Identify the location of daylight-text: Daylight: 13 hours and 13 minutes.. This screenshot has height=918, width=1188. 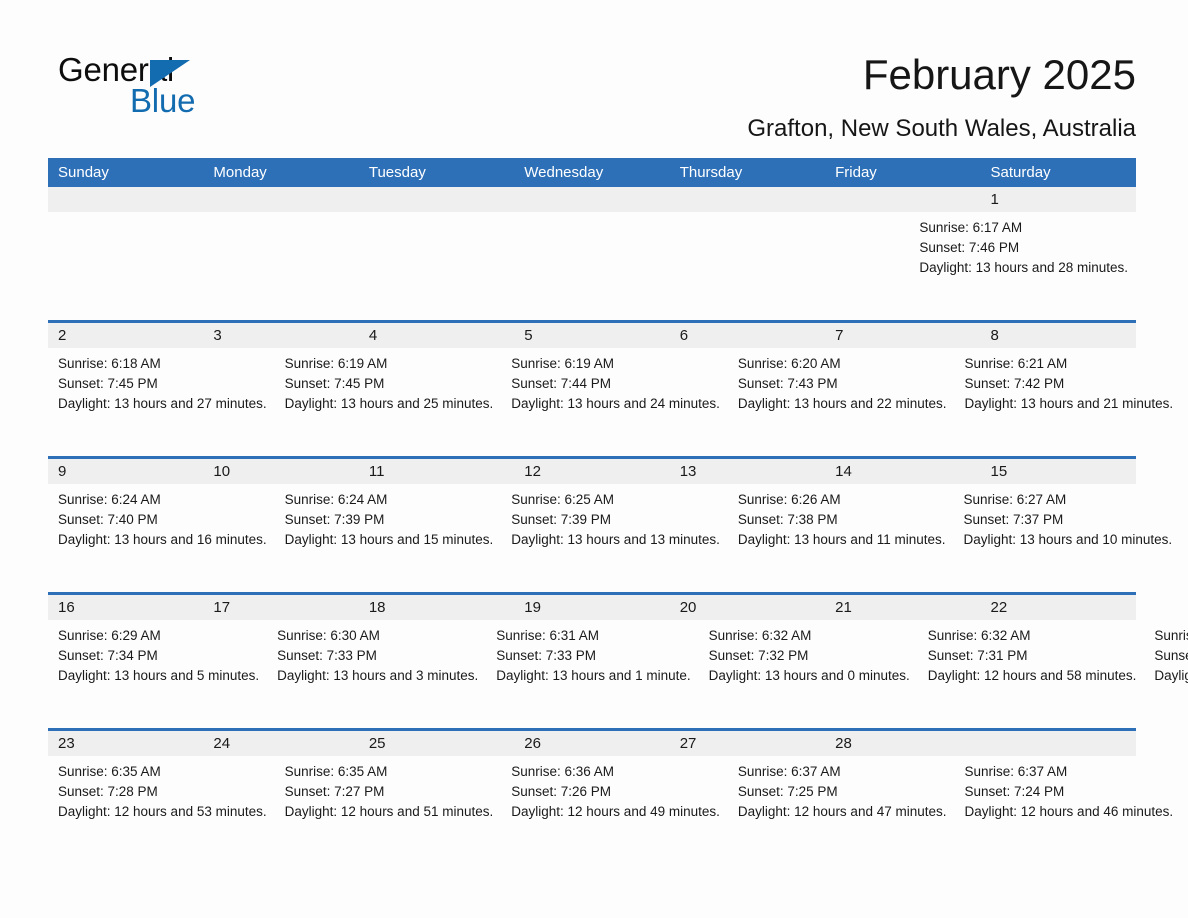
(615, 539).